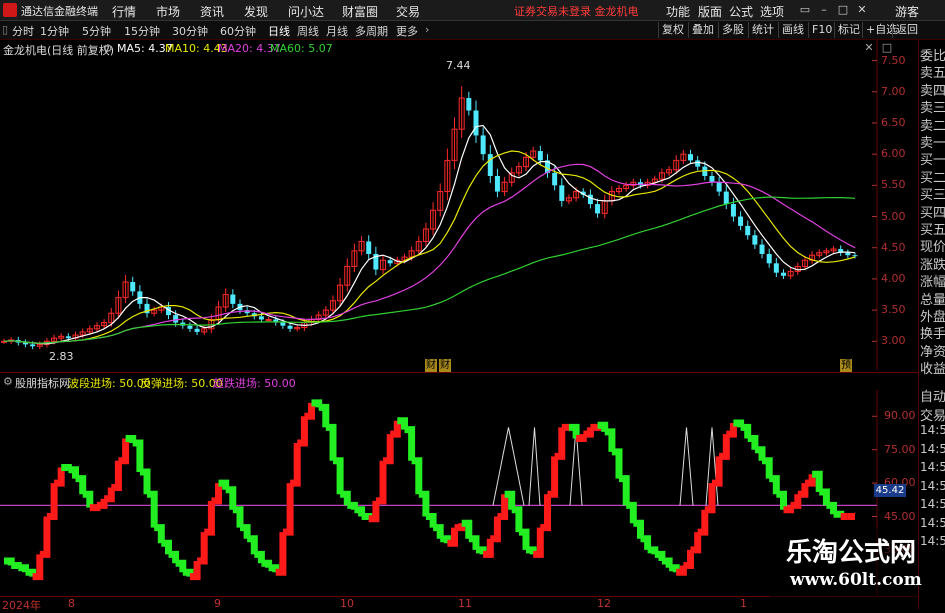 This screenshot has height=613, width=945. What do you see at coordinates (792, 30) in the screenshot?
I see `draw-line-button: 画线` at bounding box center [792, 30].